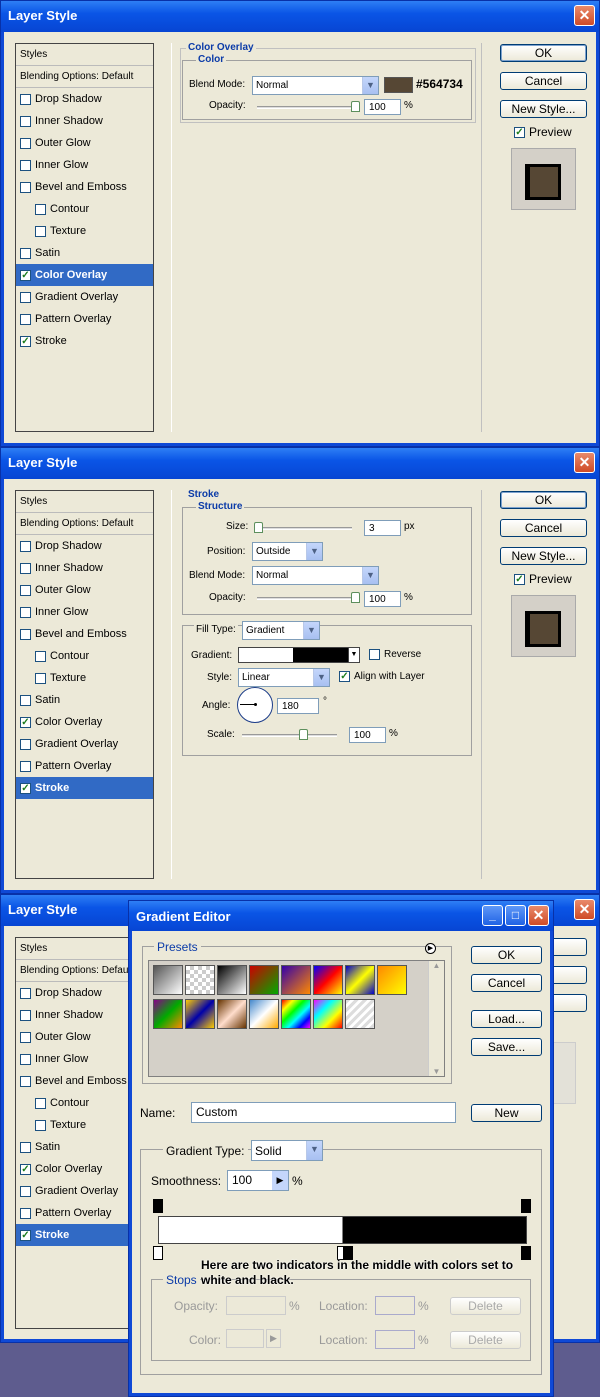  I want to click on preview-checkbox: ✓ Preview, so click(543, 132).